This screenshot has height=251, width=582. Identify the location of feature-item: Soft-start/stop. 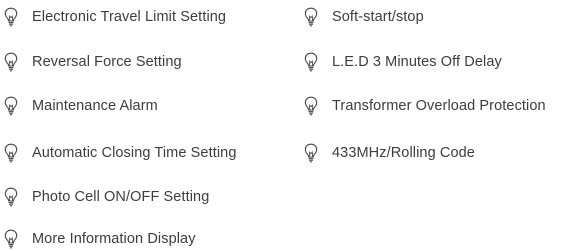
(364, 17).